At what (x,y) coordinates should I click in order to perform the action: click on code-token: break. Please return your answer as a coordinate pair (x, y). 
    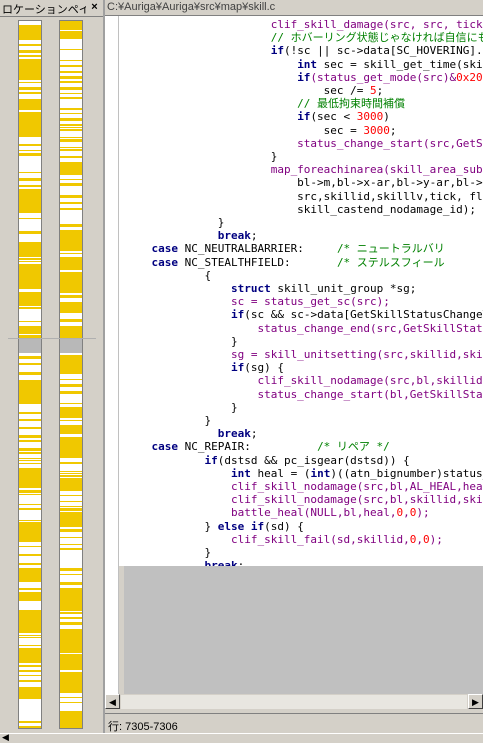
    Looking at the image, I should click on (234, 433).